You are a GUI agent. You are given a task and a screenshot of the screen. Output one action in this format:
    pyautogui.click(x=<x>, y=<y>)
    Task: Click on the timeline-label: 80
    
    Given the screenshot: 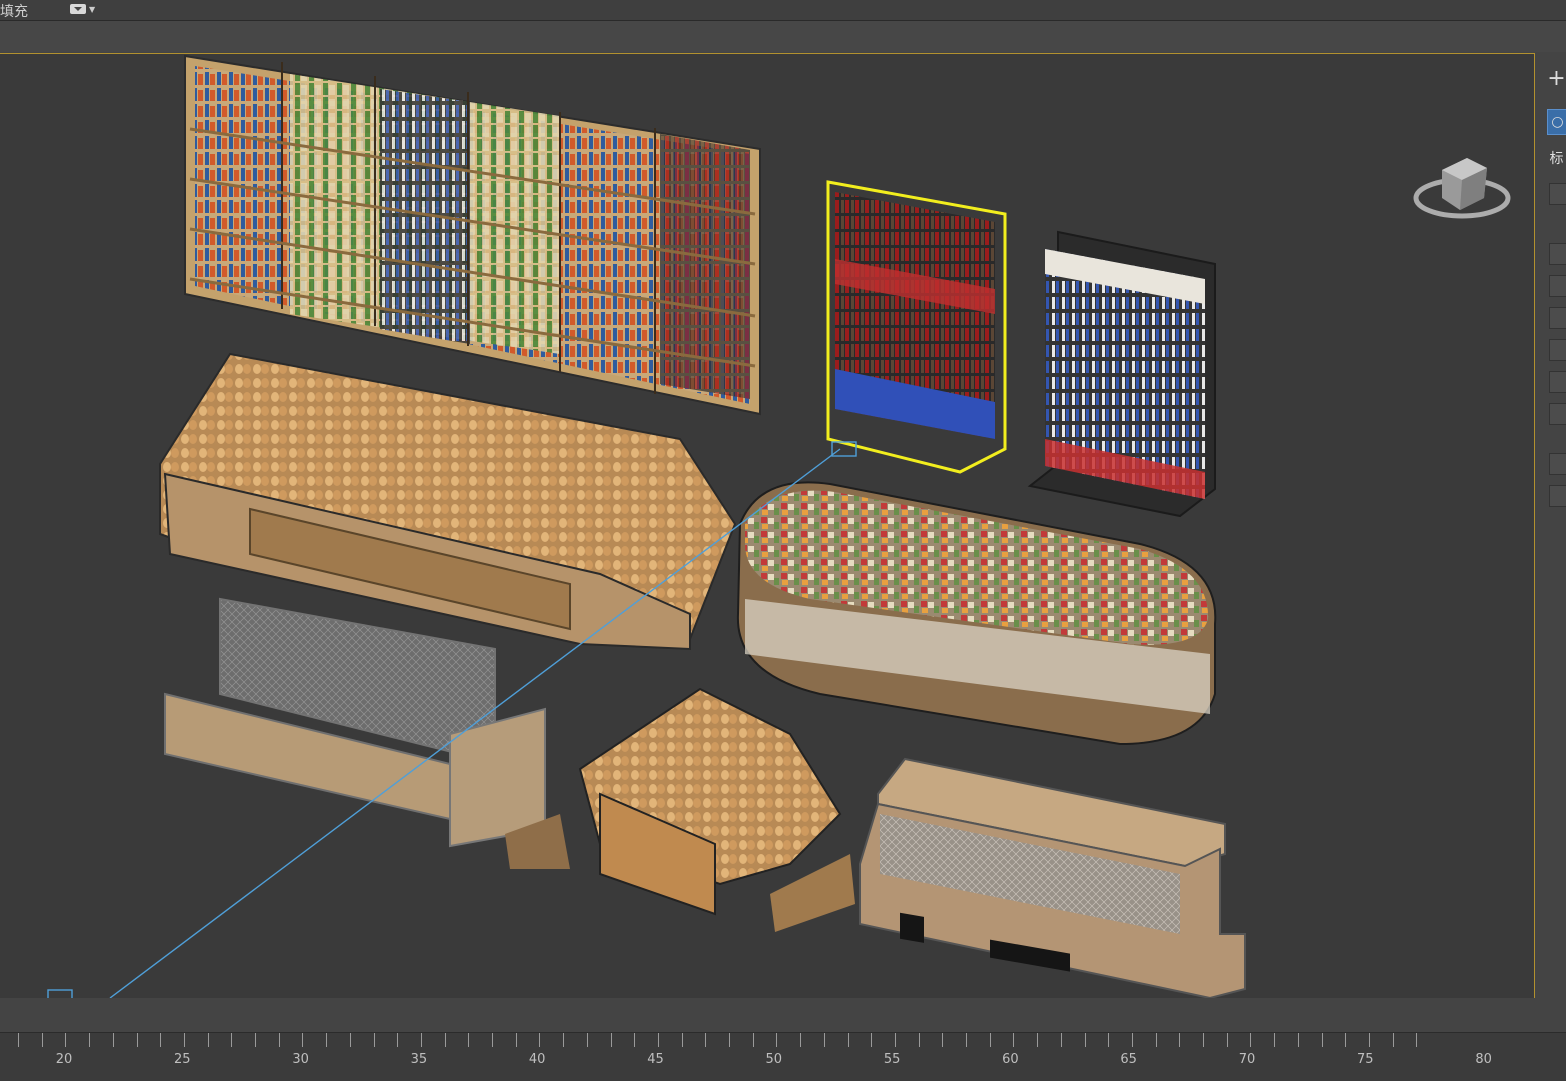 What is the action you would take?
    pyautogui.click(x=1483, y=1059)
    